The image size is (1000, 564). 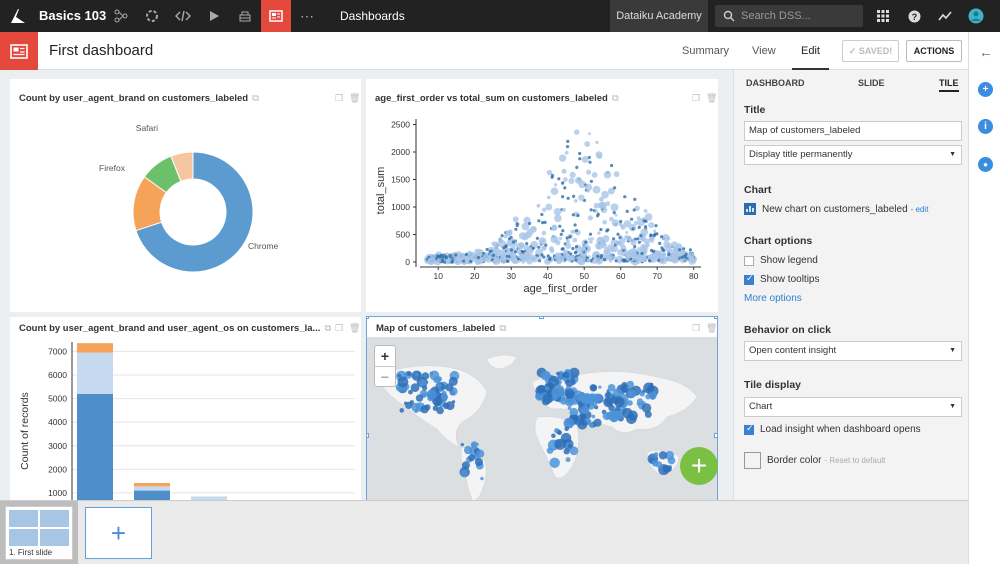 I want to click on tab-summary: Summary, so click(x=705, y=51).